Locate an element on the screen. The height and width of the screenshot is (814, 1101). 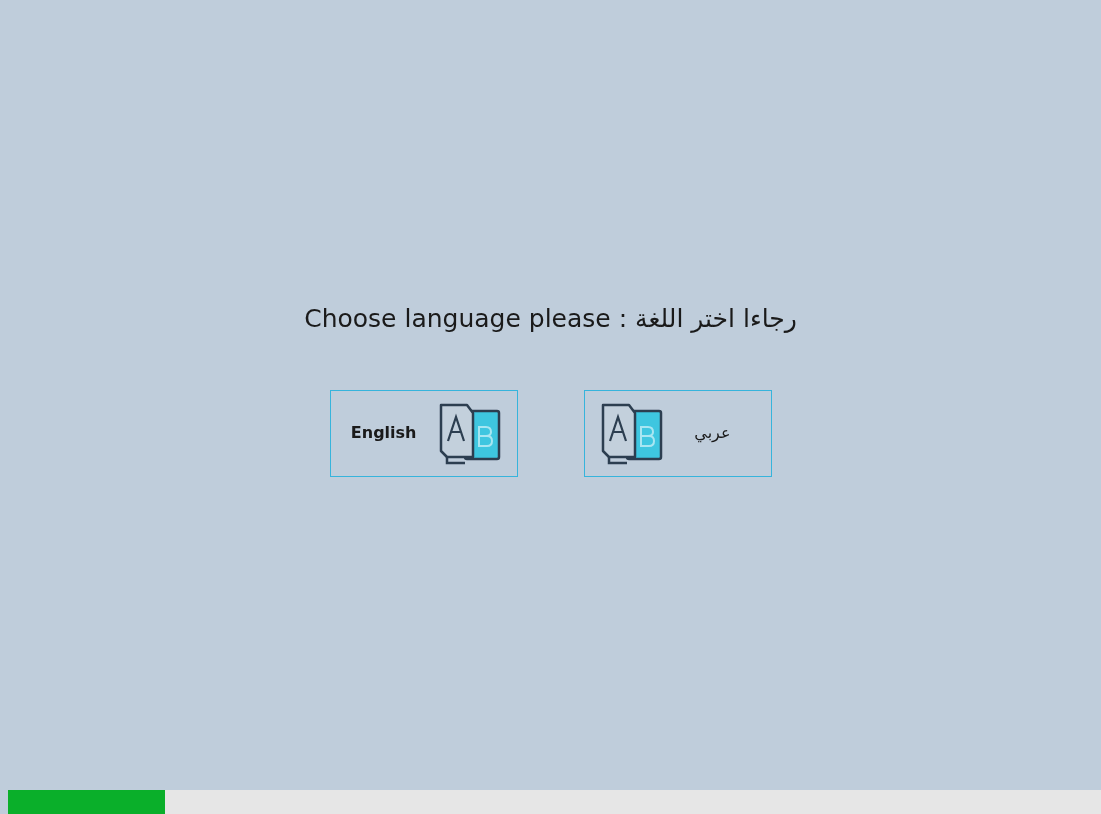
language-button: عربي is located at coordinates (677, 433).